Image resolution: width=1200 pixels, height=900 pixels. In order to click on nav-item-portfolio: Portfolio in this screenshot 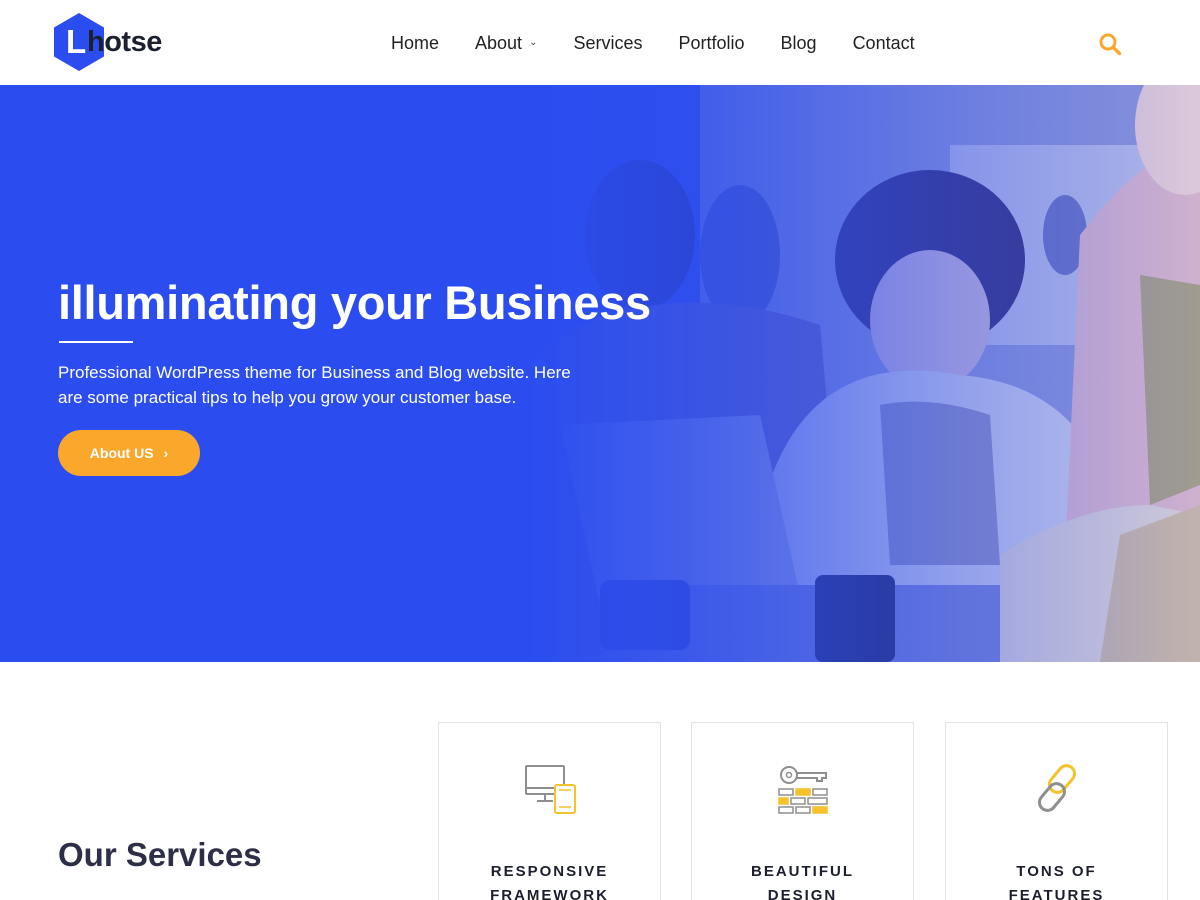, I will do `click(711, 43)`.